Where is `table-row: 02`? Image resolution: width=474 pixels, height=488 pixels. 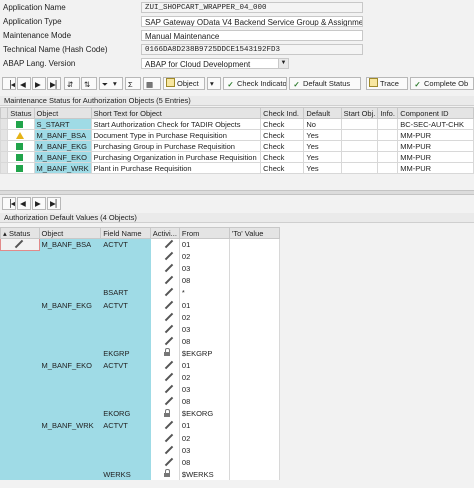
table-row: 02 is located at coordinates (140, 438).